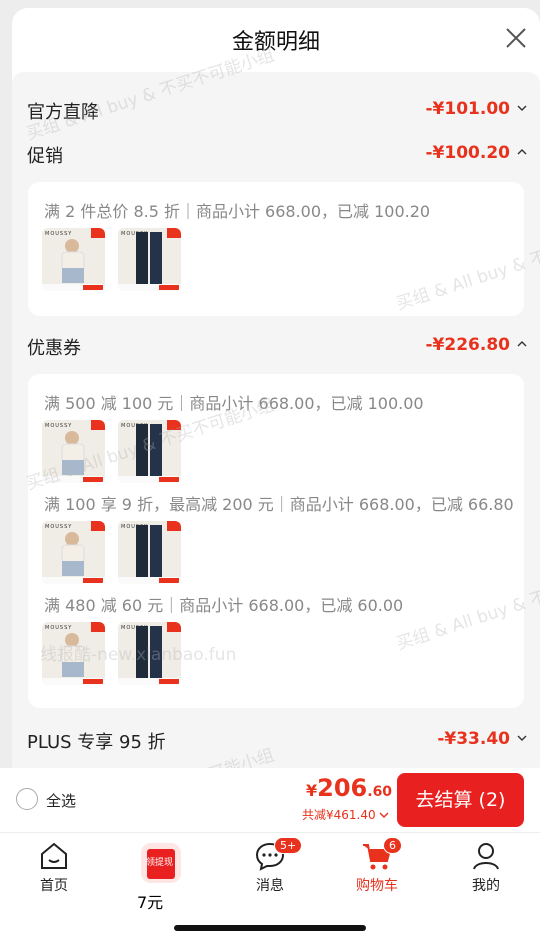 This screenshot has width=540, height=945. I want to click on close-icon, so click(516, 38).